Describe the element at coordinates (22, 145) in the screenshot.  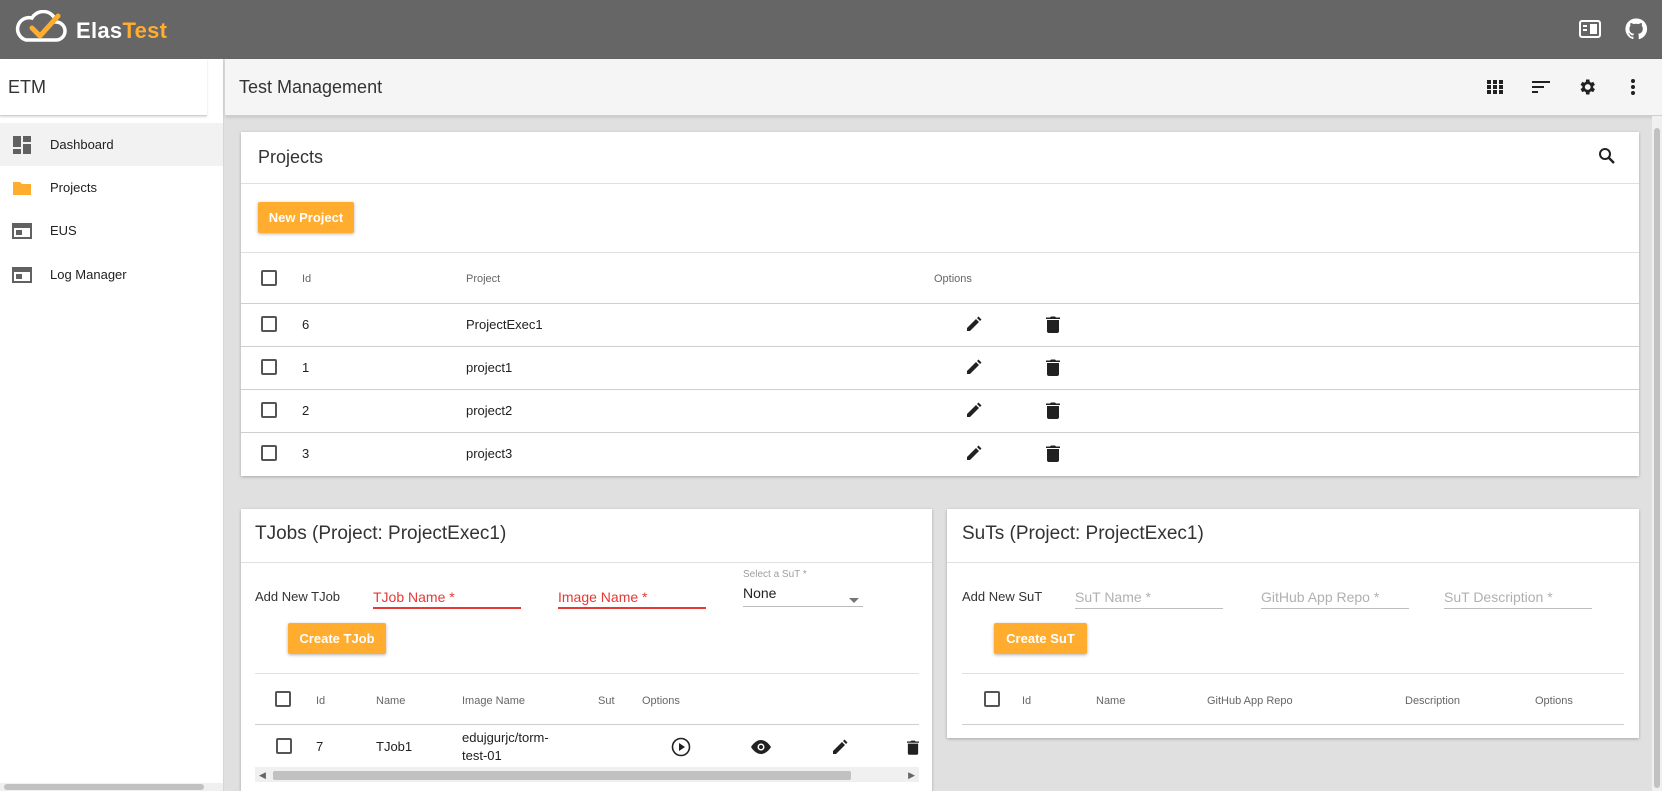
I see `dashboard-icon` at that location.